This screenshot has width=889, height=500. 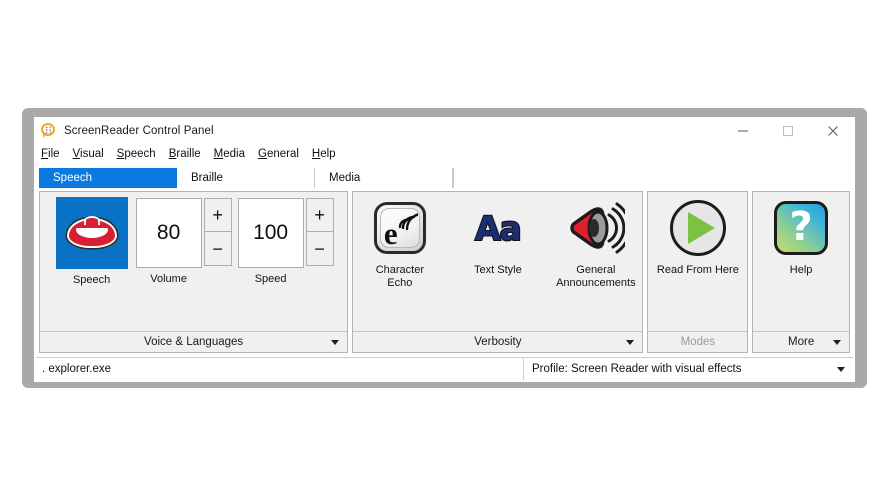 What do you see at coordinates (742, 130) in the screenshot?
I see `minimize-icon` at bounding box center [742, 130].